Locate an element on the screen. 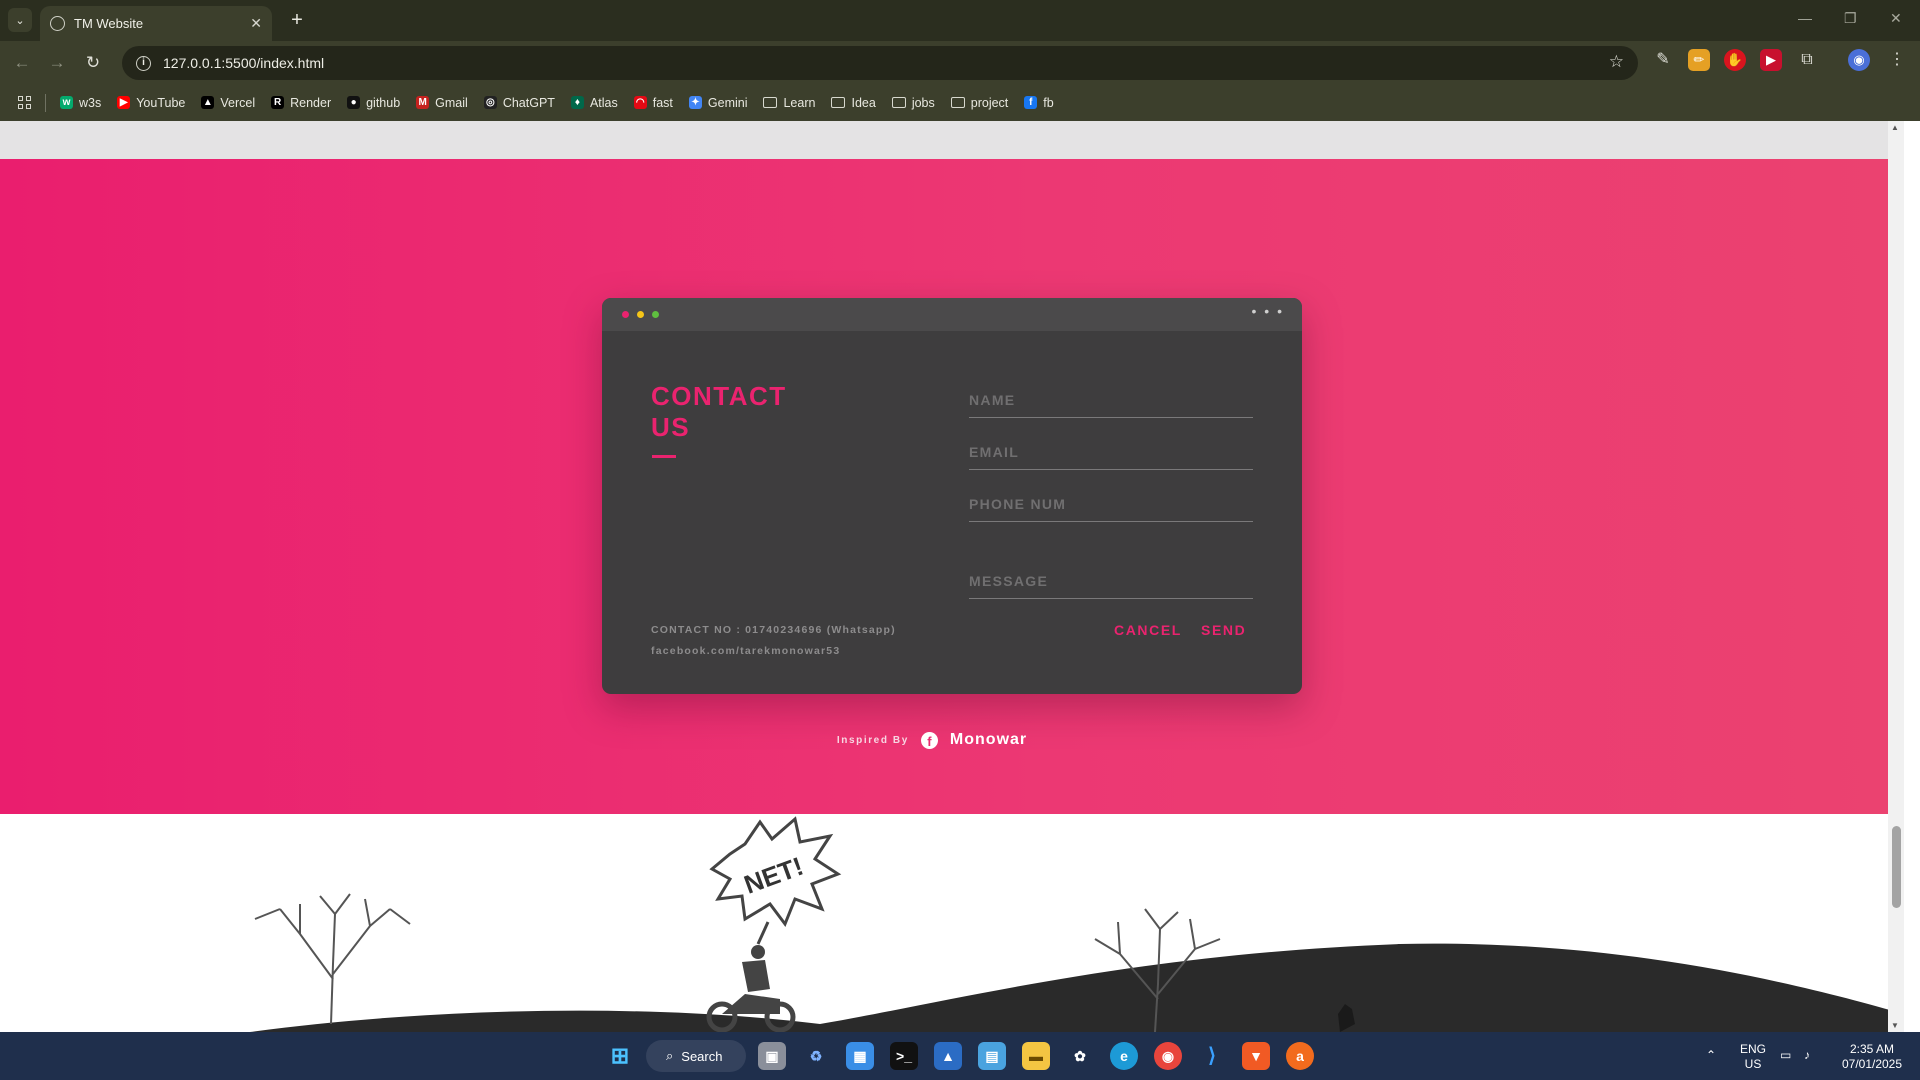 Image resolution: width=1920 pixels, height=1080 pixels. bookmark-gemini: ✦ Gemini is located at coordinates (718, 102).